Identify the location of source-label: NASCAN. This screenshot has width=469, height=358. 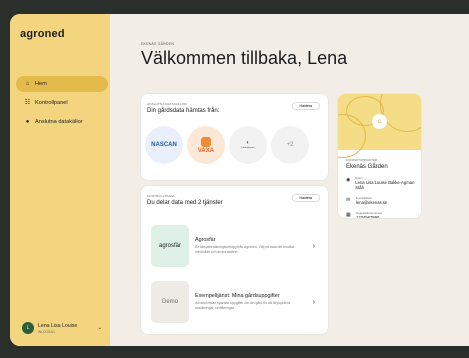
(164, 145).